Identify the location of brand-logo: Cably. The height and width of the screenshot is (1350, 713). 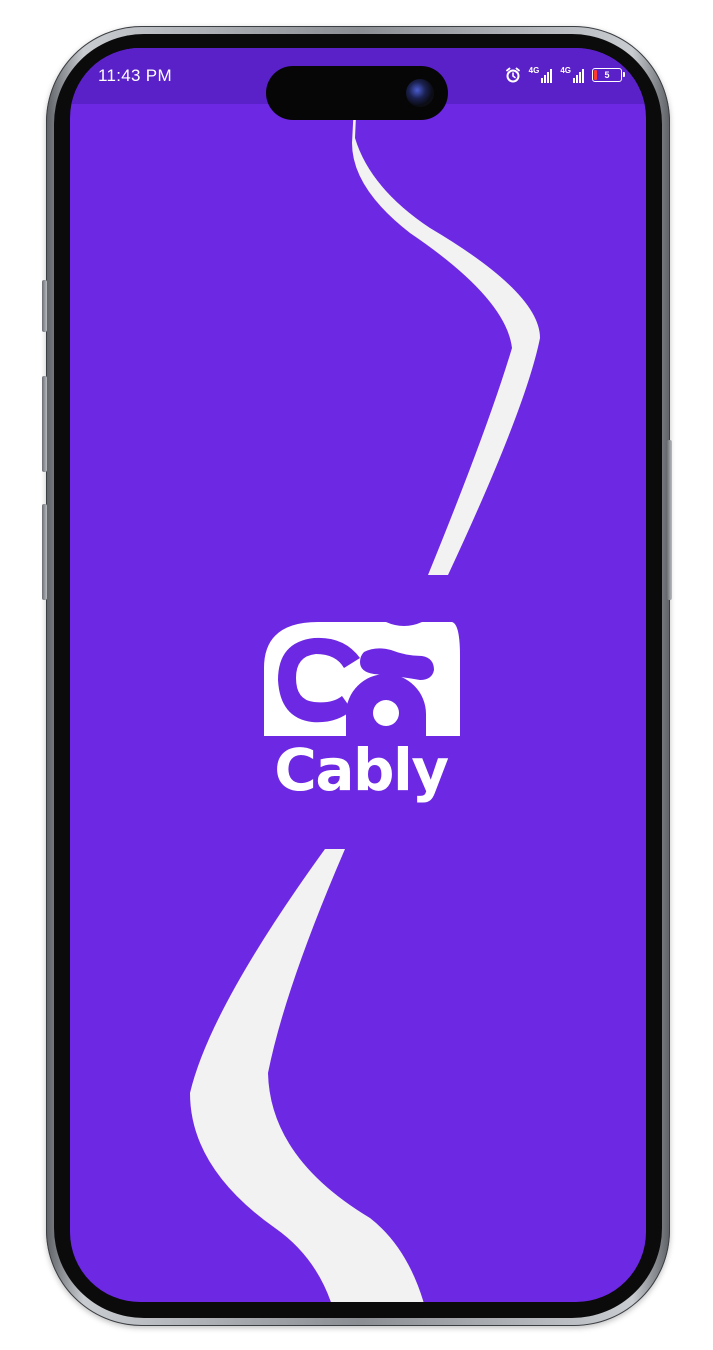
(361, 716).